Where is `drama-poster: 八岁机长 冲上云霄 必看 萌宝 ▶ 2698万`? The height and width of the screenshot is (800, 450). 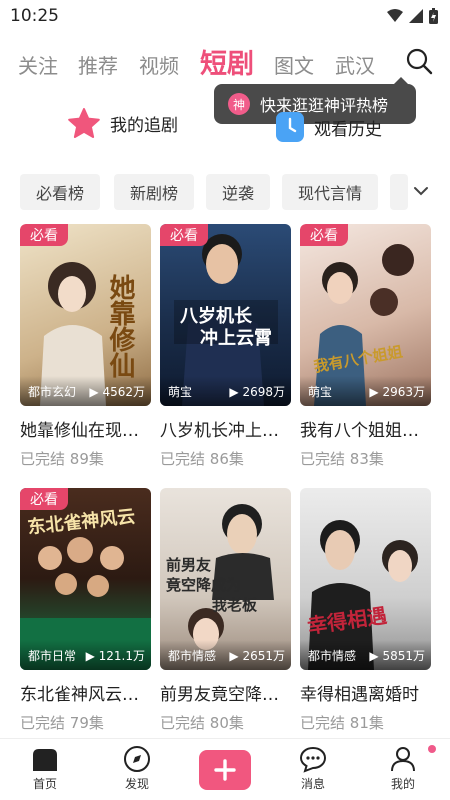 drama-poster: 八岁机长 冲上云霄 必看 萌宝 ▶ 2698万 is located at coordinates (225, 315).